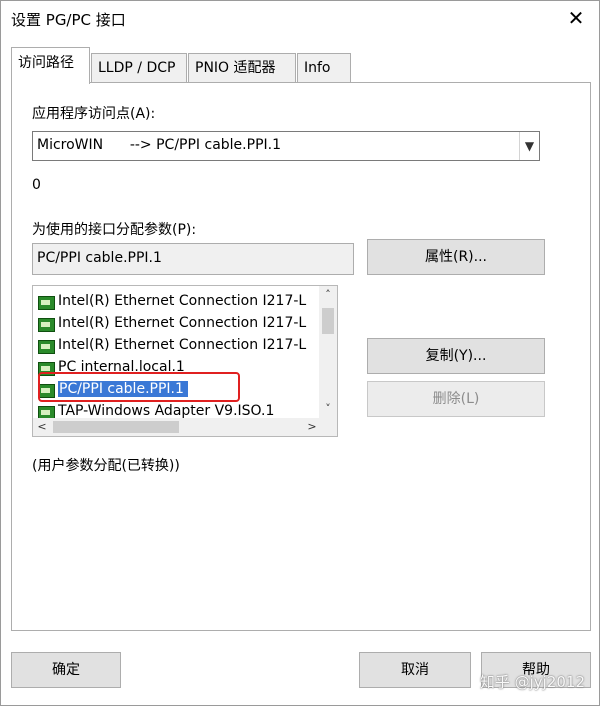 The image size is (600, 706). Describe the element at coordinates (328, 353) in the screenshot. I see `vertical-scrollbar: ˄ ˅` at that location.